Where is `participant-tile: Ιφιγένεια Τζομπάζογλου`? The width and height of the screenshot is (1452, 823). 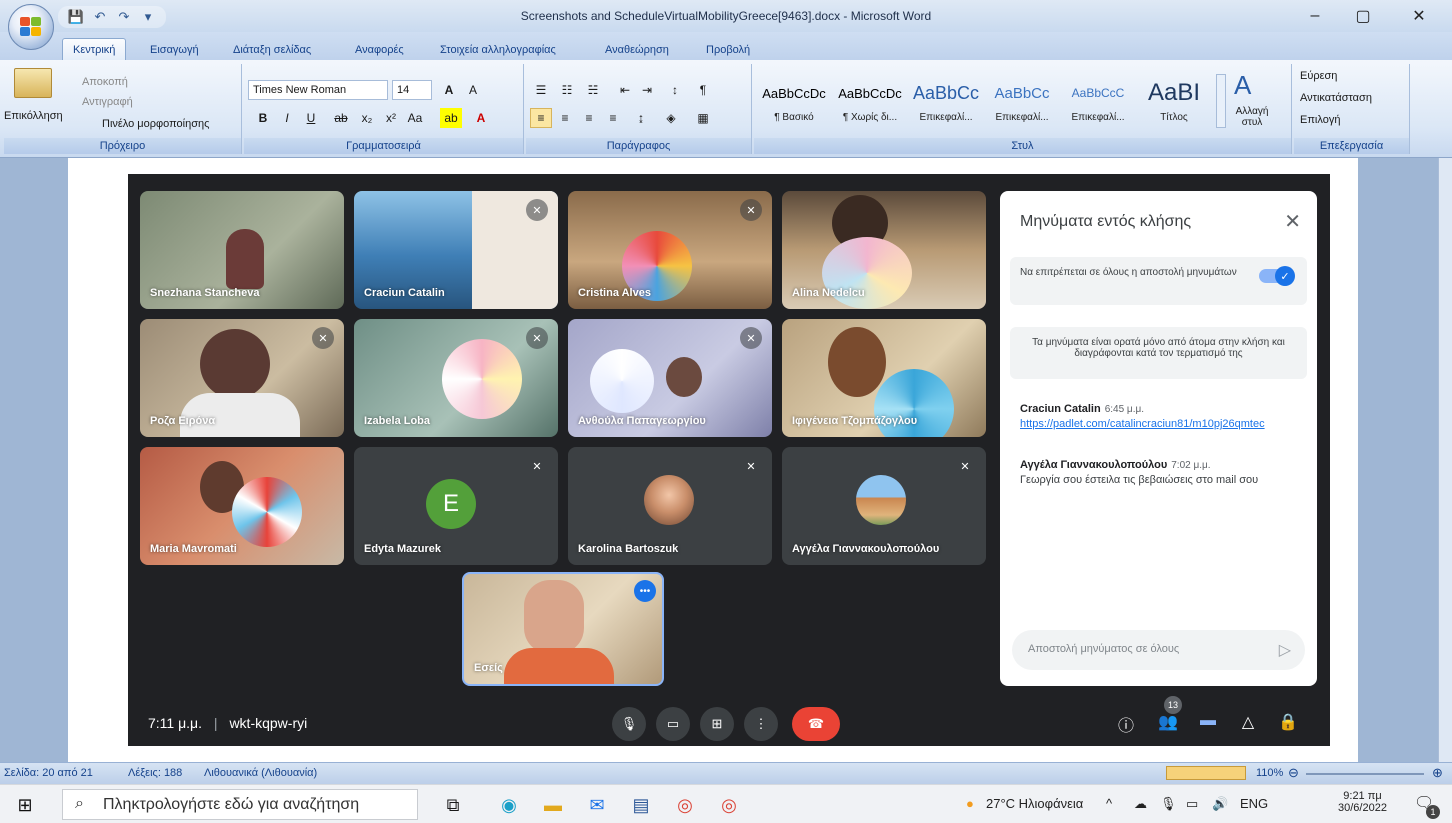 participant-tile: Ιφιγένεια Τζομπάζογλου is located at coordinates (884, 378).